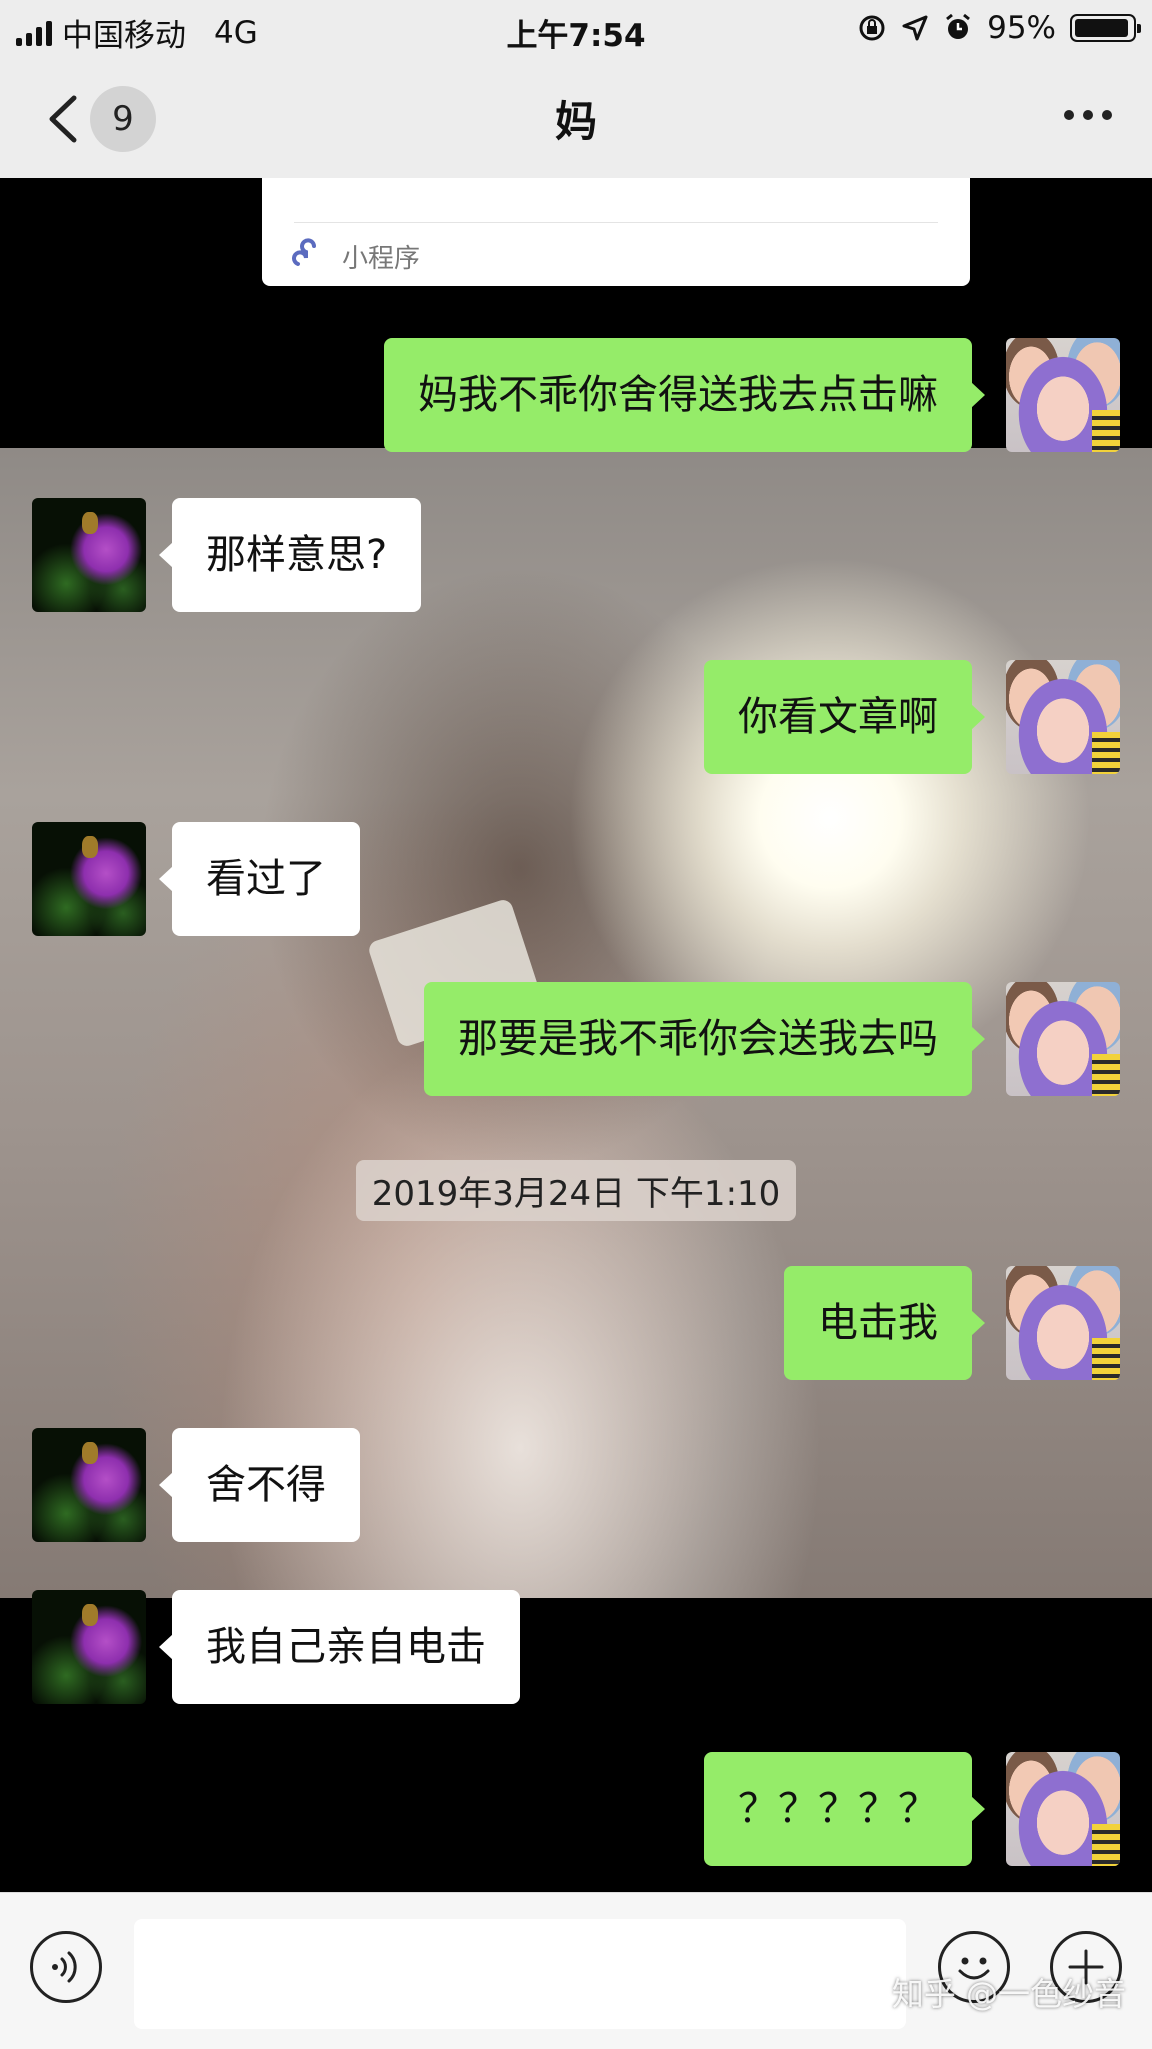 Image resolution: width=1152 pixels, height=2049 pixels. I want to click on message-bubble-incoming: 看过了, so click(259, 879).